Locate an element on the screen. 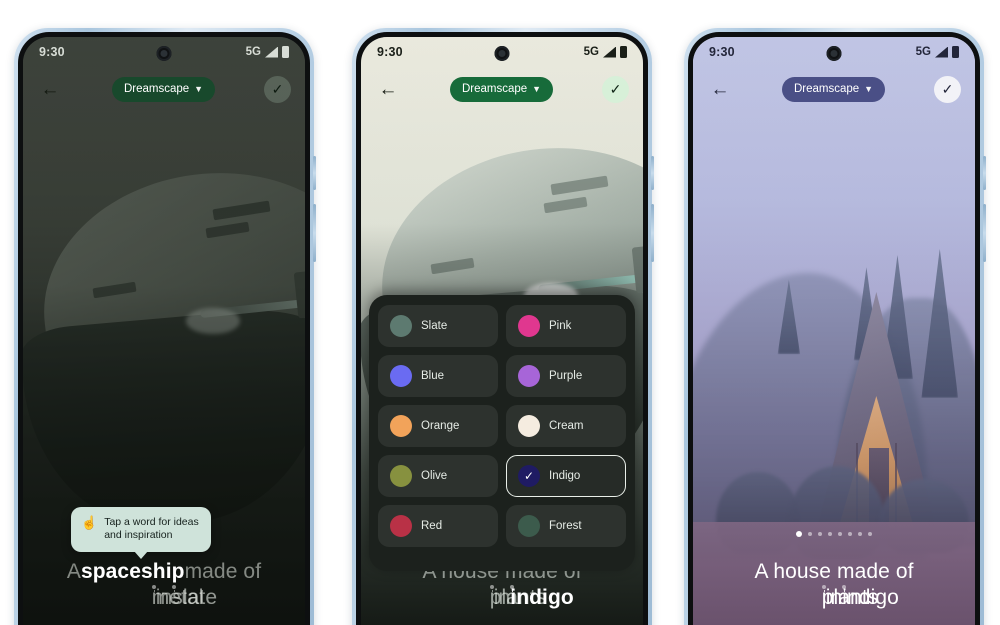  tap-hand-icon: ☝ is located at coordinates (89, 522).